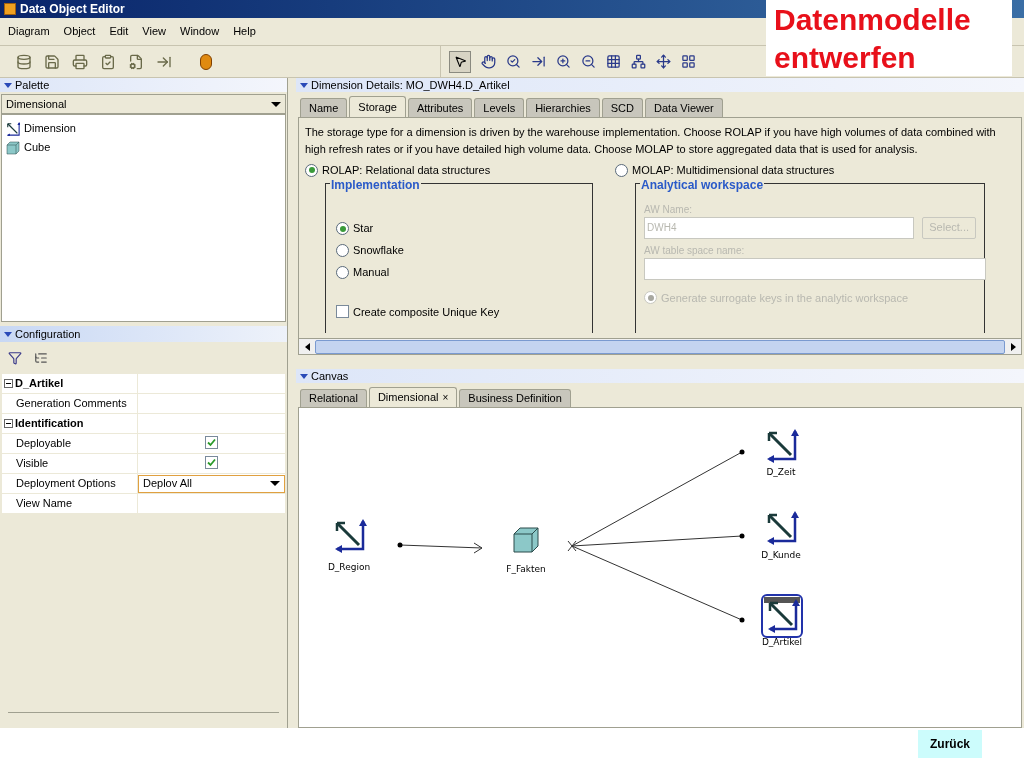 This screenshot has height=768, width=1024. I want to click on pointer-icon, so click(460, 61).